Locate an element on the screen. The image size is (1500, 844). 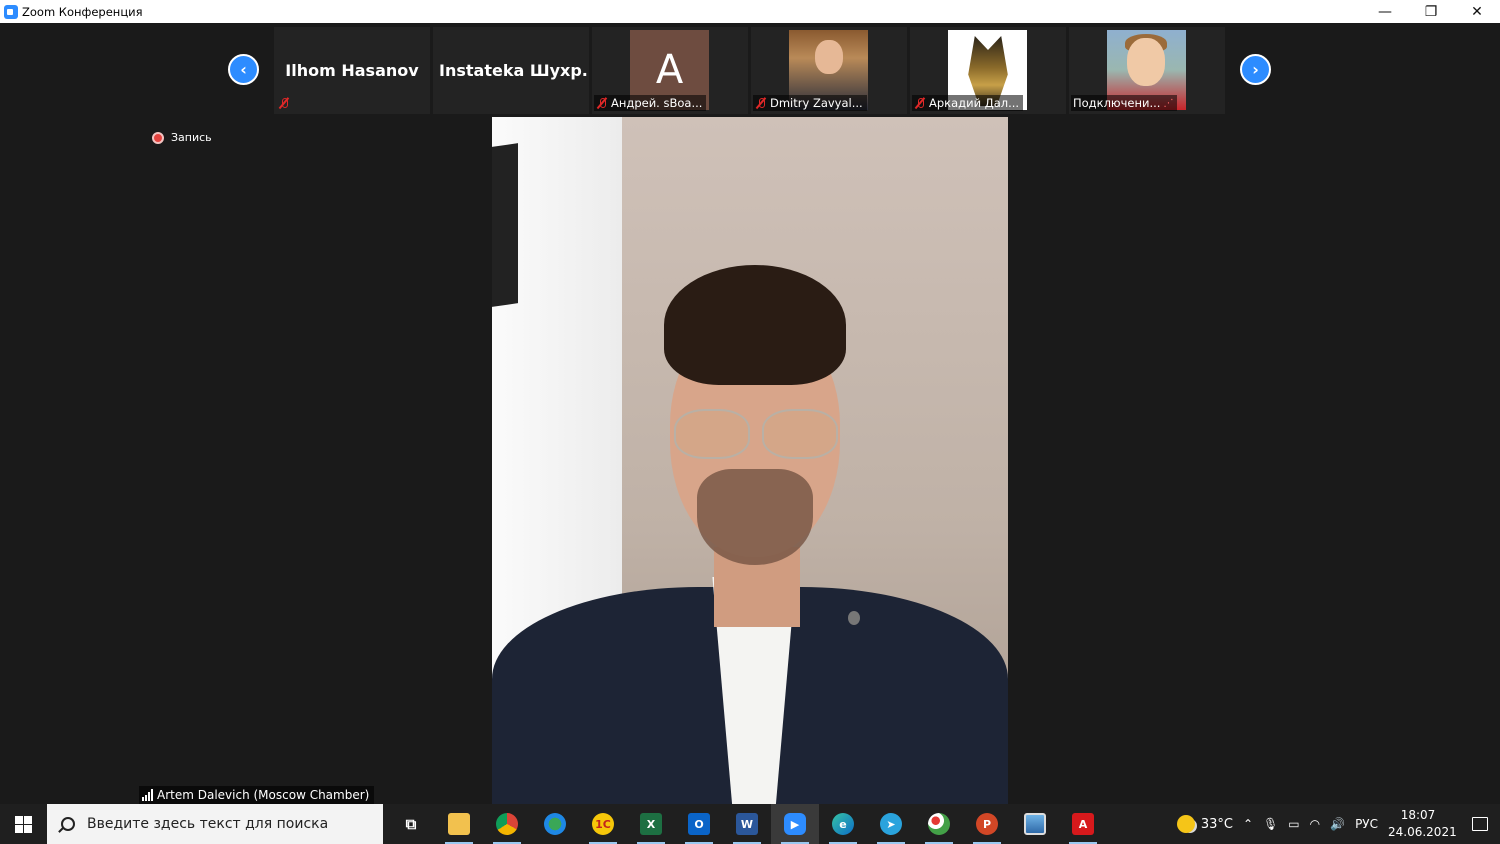
taskbar-file-explorer is located at coordinates (459, 824).